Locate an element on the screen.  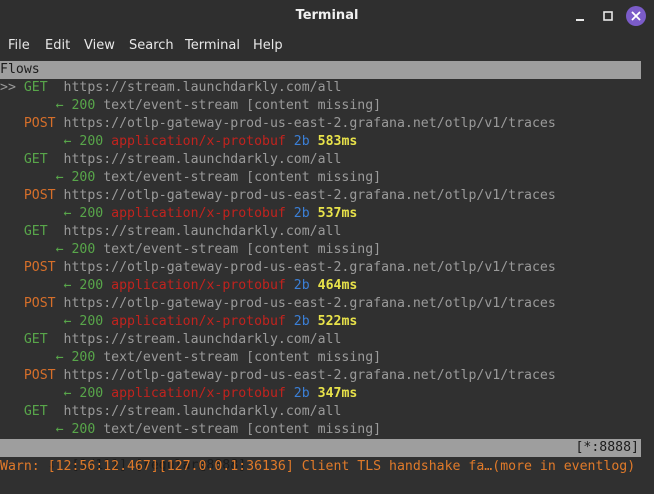
title-bar: Terminal is located at coordinates (327, 16).